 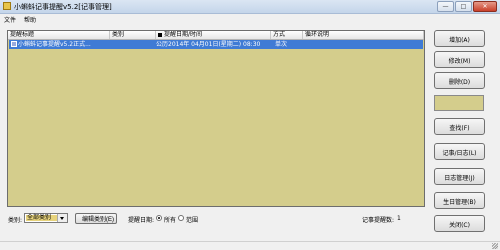 I want to click on column-title: 提醒标题, so click(x=59, y=35).